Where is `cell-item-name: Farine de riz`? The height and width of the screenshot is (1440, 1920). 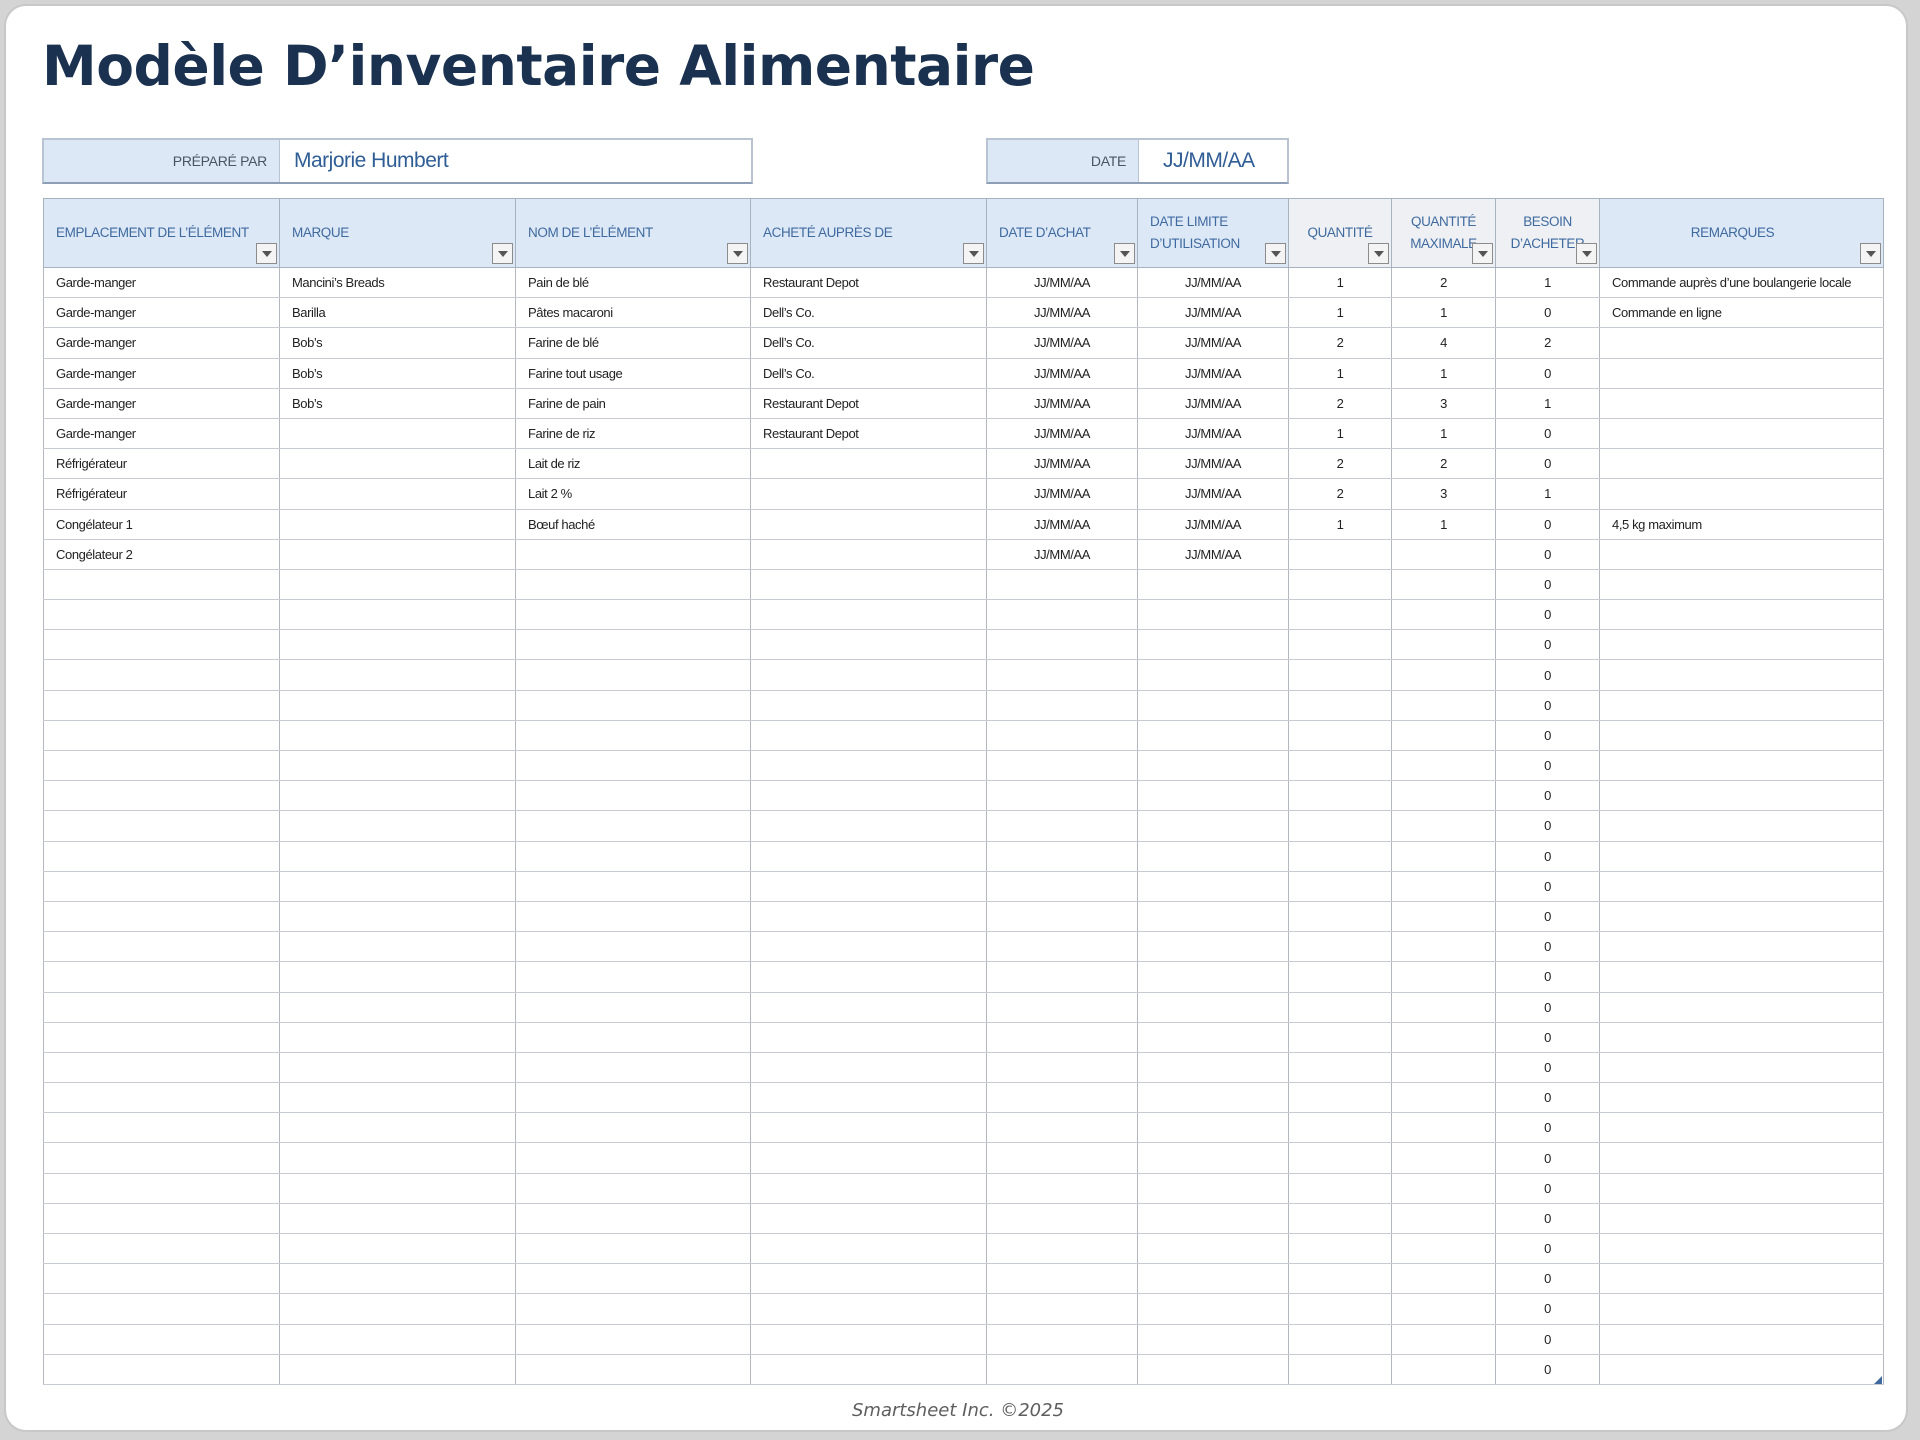 cell-item-name: Farine de riz is located at coordinates (633, 433).